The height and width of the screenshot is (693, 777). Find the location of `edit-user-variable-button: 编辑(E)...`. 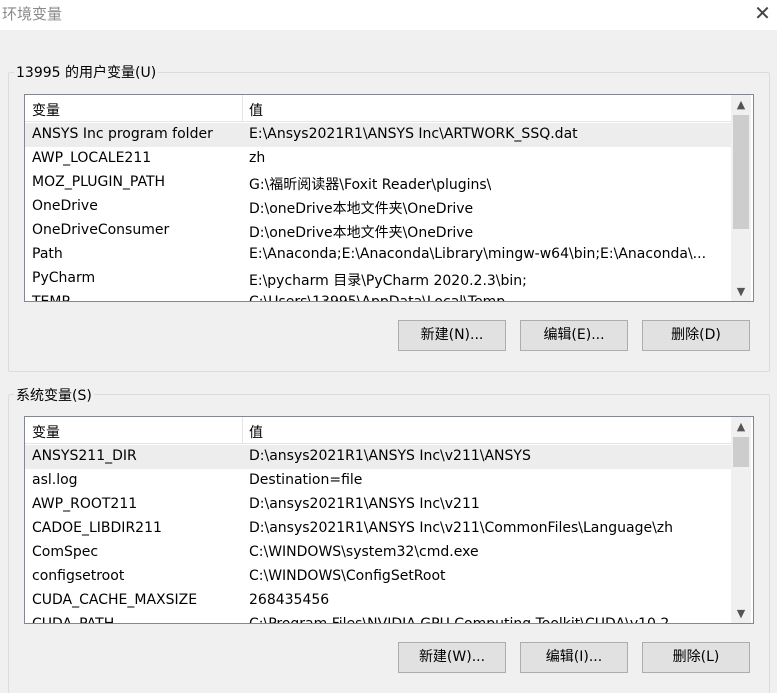

edit-user-variable-button: 编辑(E)... is located at coordinates (574, 335).